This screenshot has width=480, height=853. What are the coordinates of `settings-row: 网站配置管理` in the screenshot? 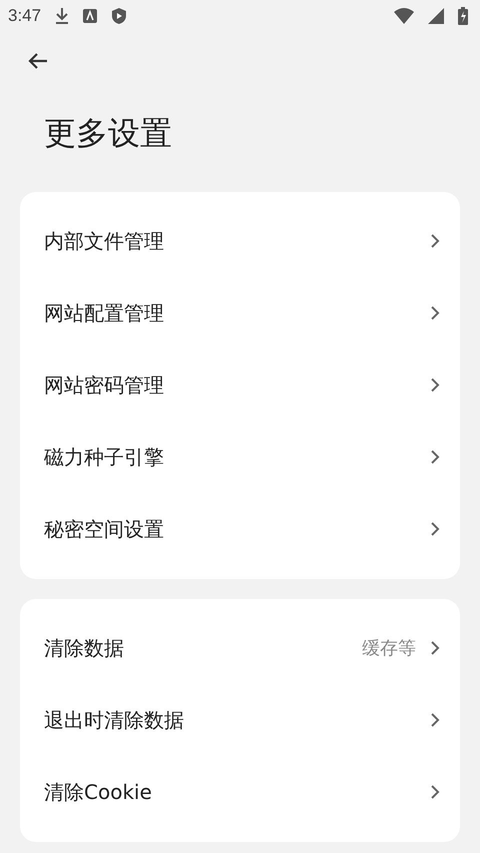 It's located at (240, 313).